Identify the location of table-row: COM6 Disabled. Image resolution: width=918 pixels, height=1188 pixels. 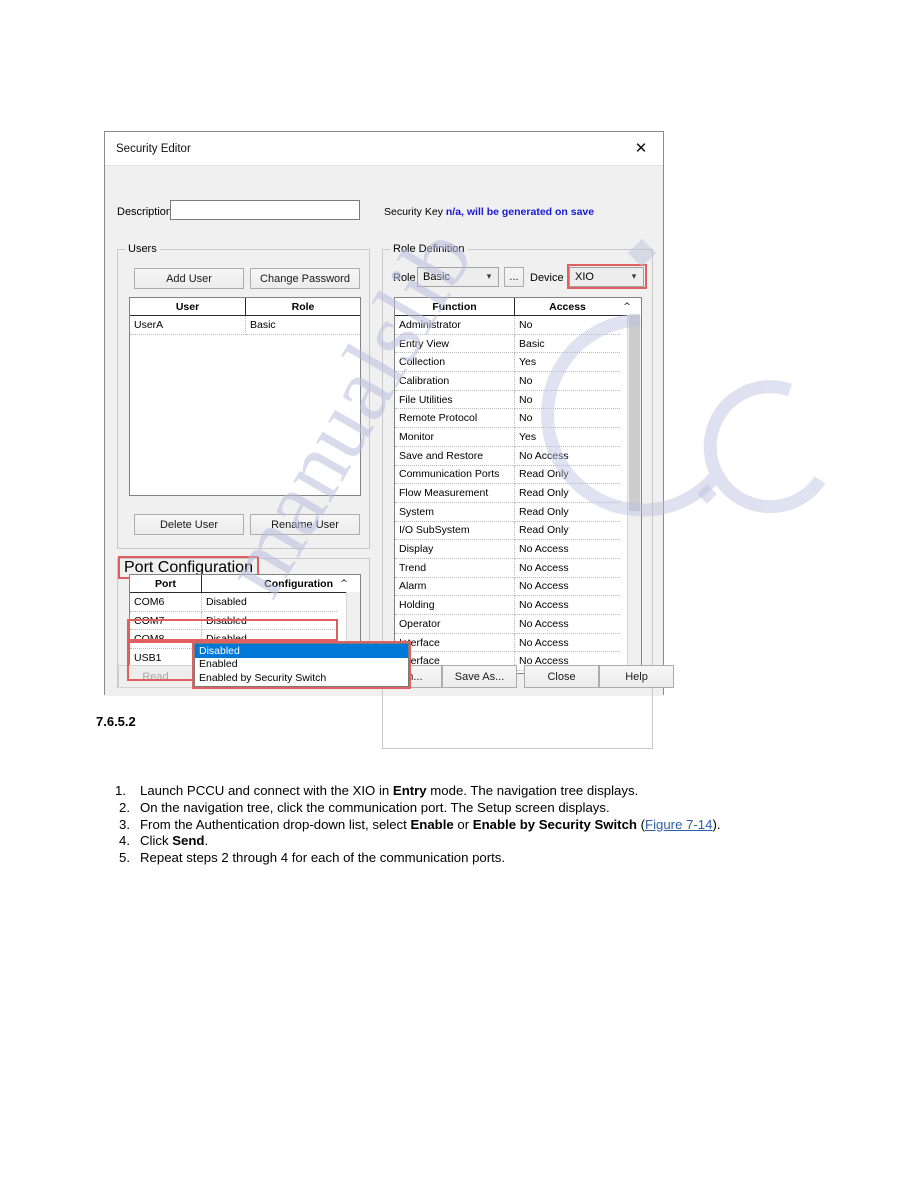
(245, 602).